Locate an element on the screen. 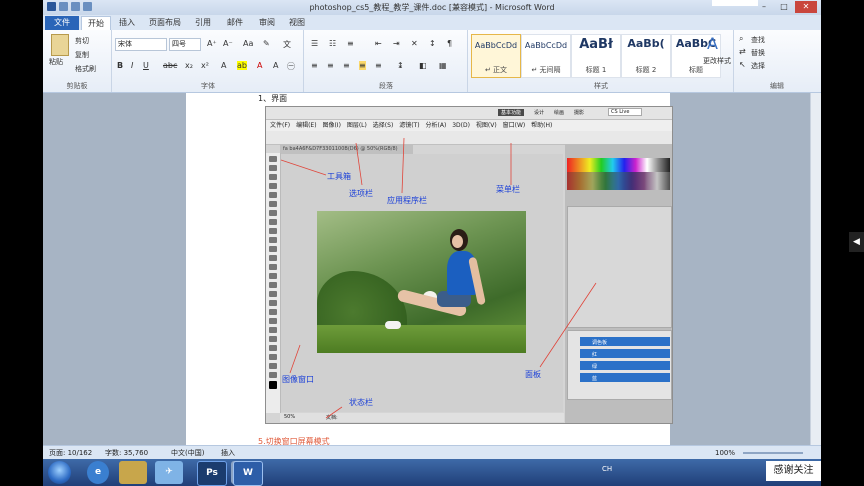  ribbon-tabs: 文件 开始 插入 页面布局 引用 邮件 审阅 视图 is located at coordinates (432, 23).